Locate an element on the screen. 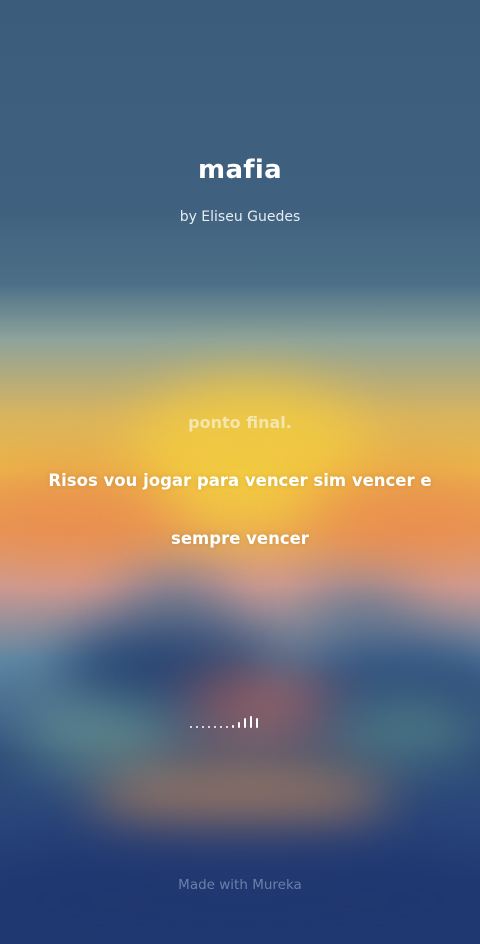 This screenshot has height=944, width=480. previous-lyric-line: ponto final. is located at coordinates (240, 422).